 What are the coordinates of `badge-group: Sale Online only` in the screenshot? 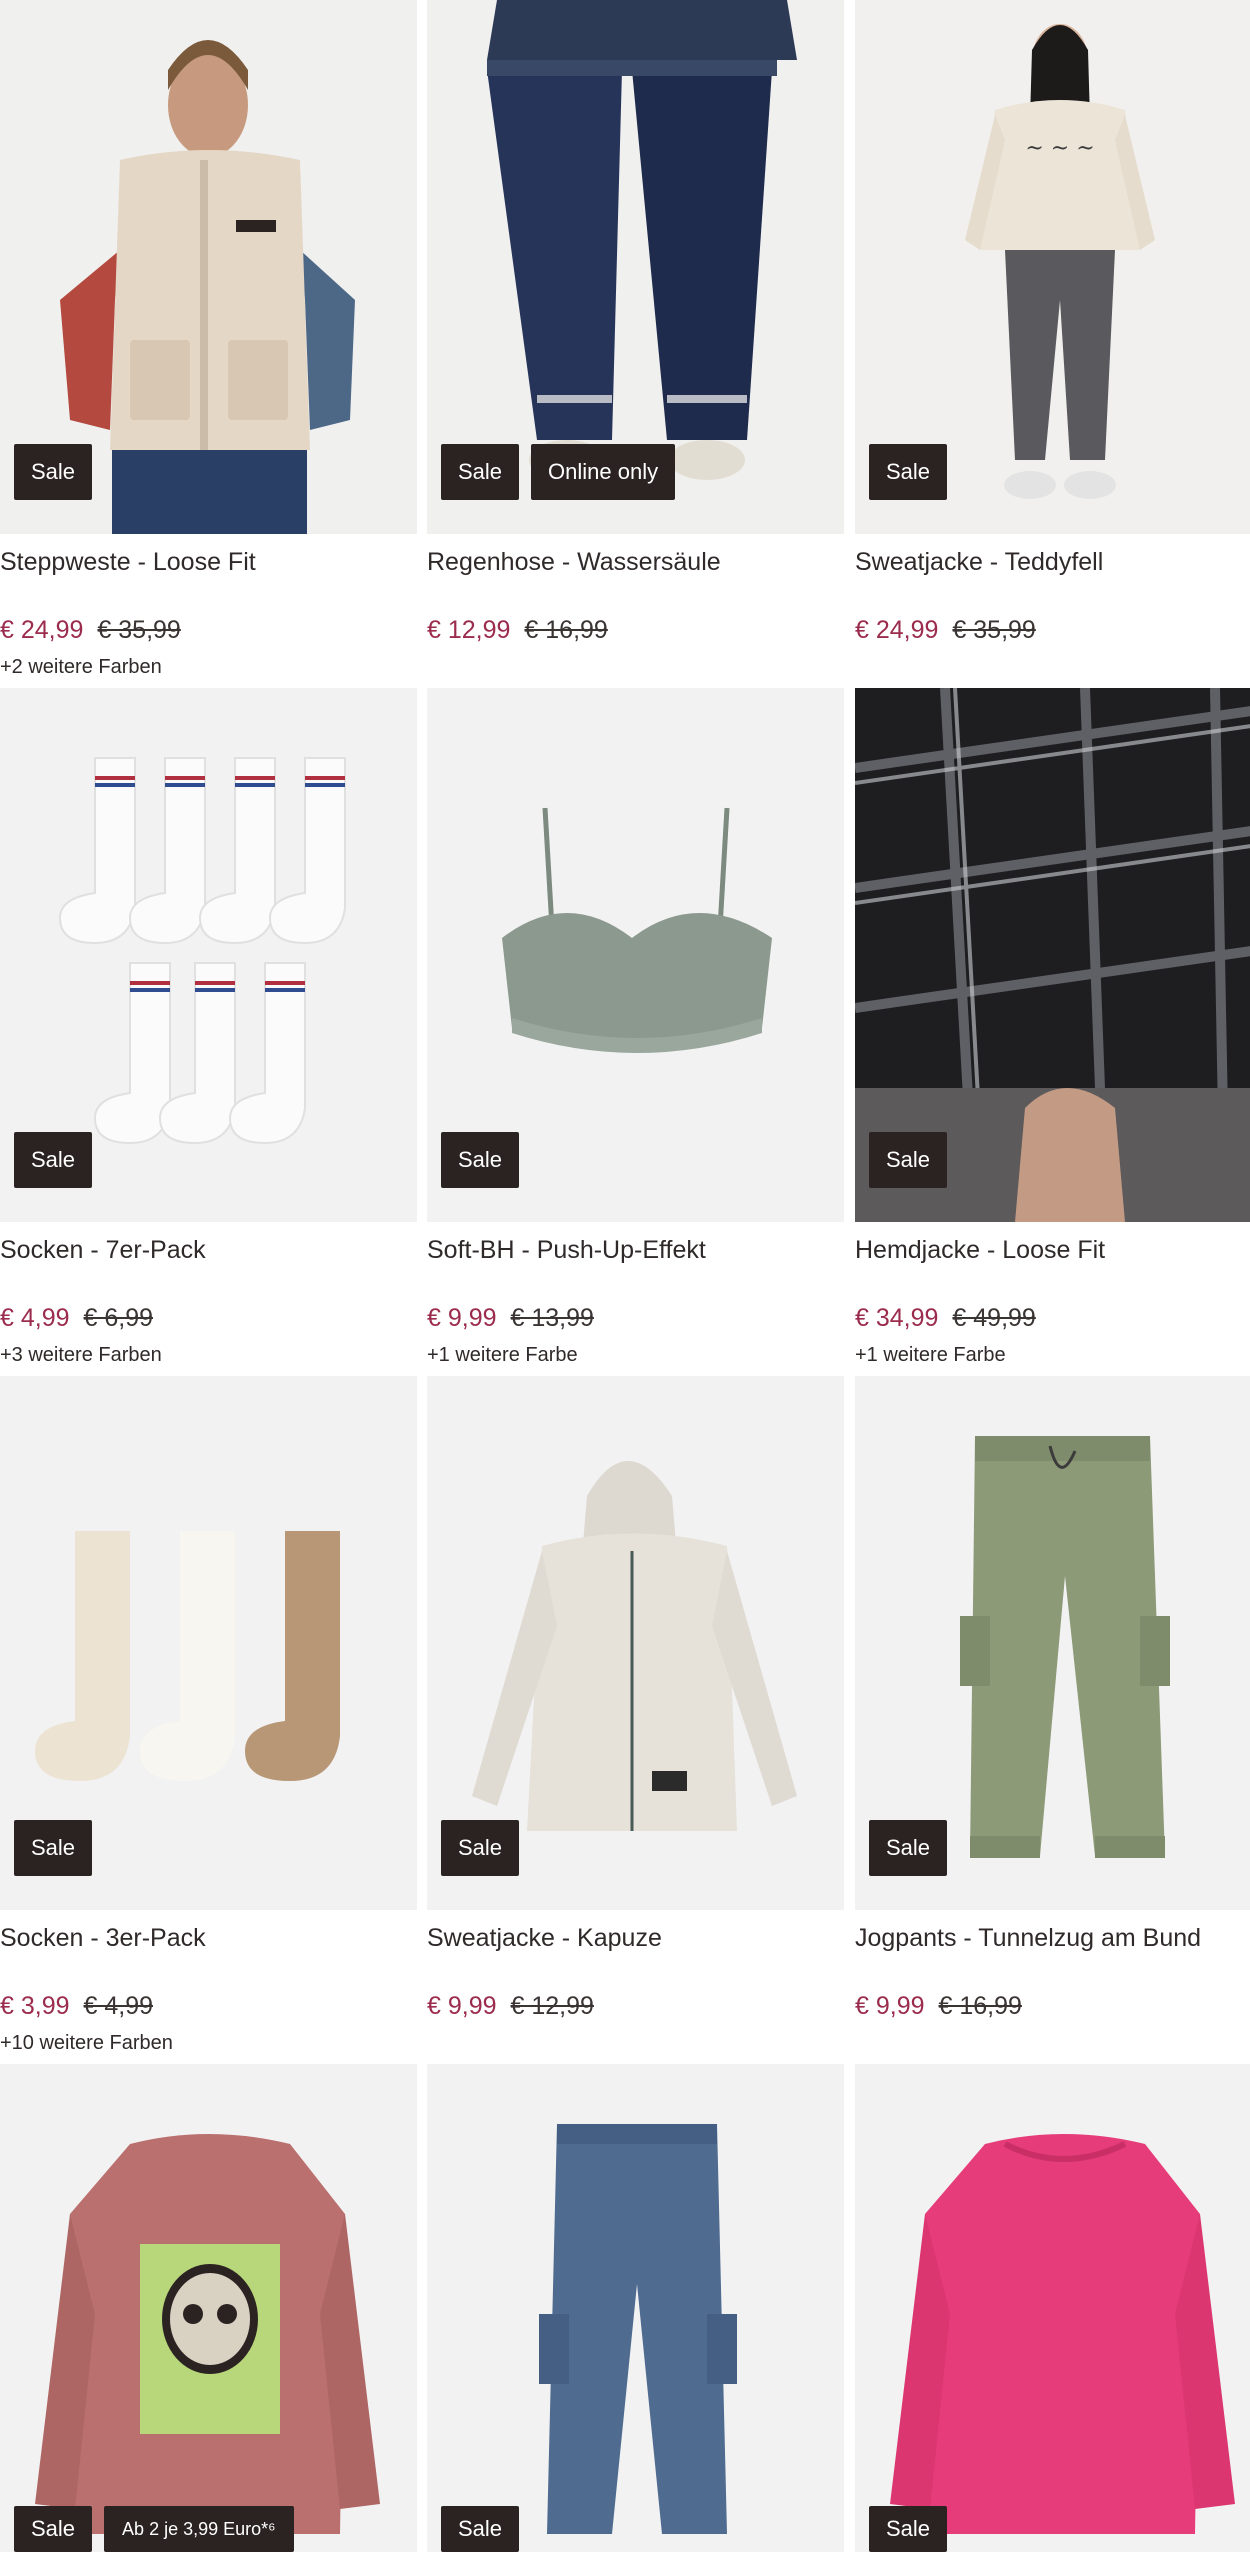 It's located at (558, 472).